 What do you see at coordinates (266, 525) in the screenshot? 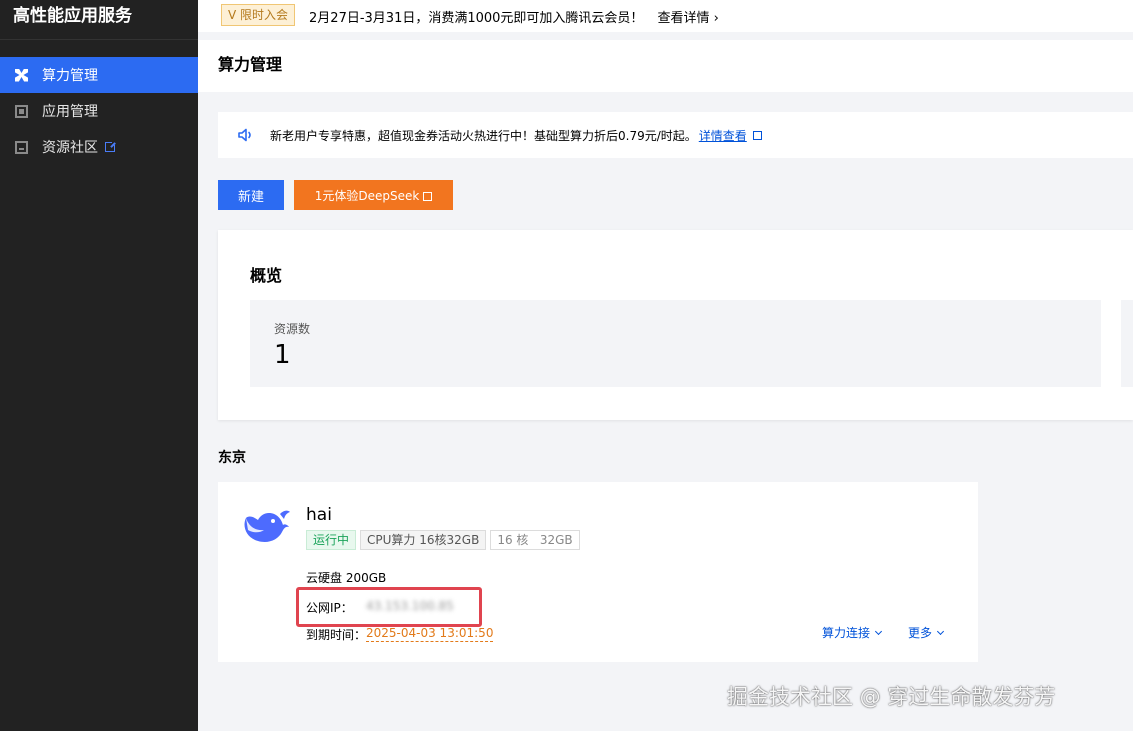
I see `deepseek-whale-icon` at bounding box center [266, 525].